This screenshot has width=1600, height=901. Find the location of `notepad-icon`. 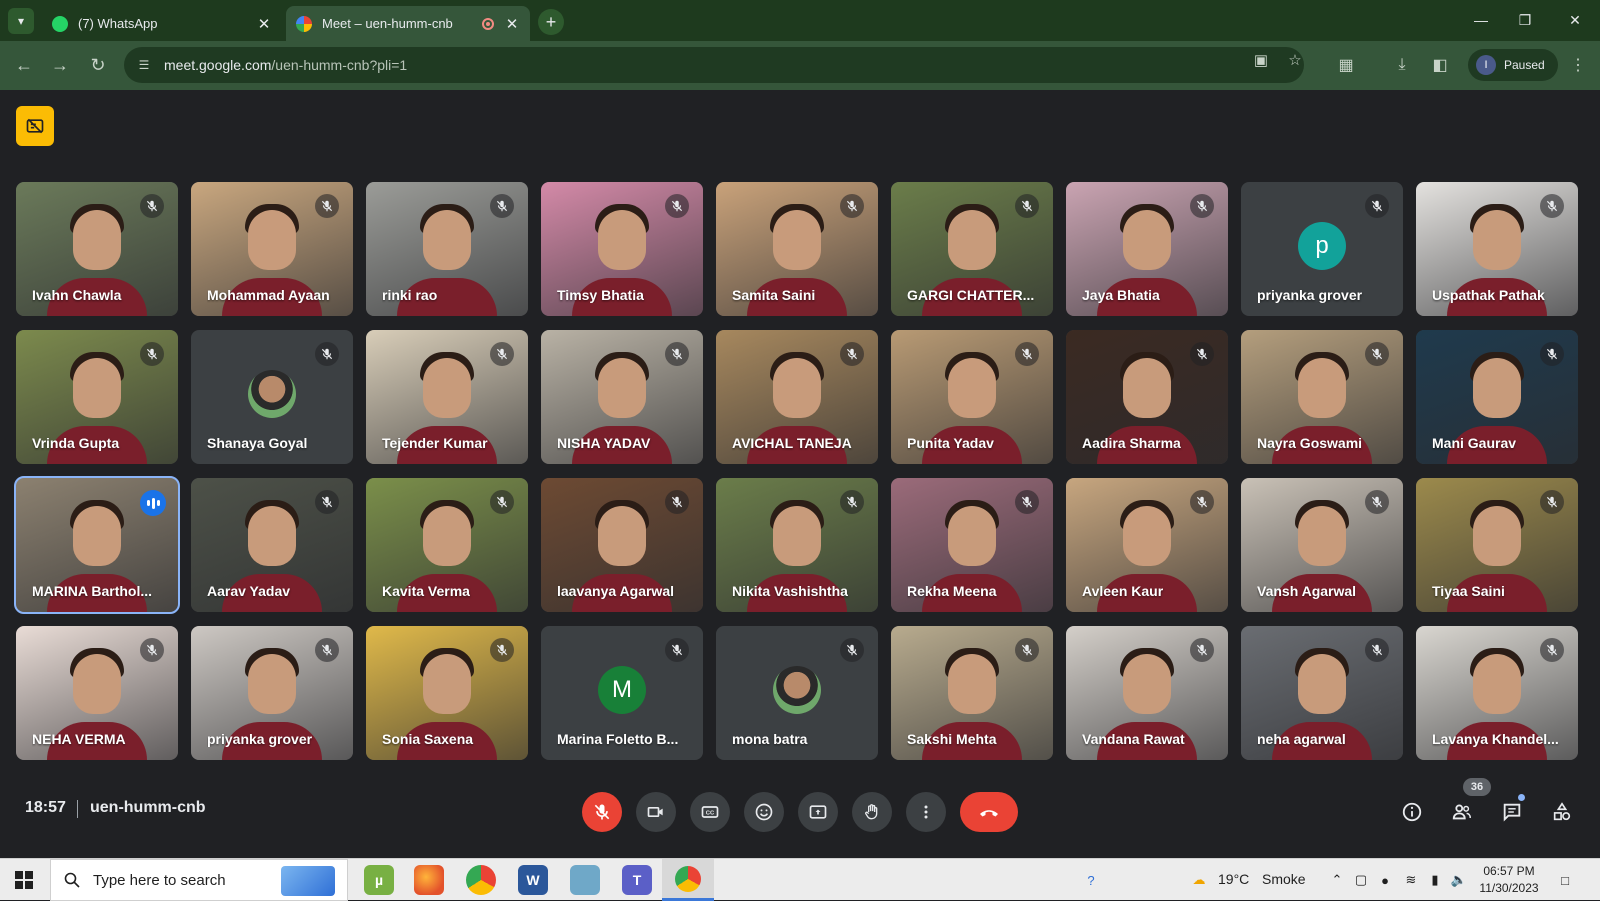

notepad-icon is located at coordinates (585, 880).